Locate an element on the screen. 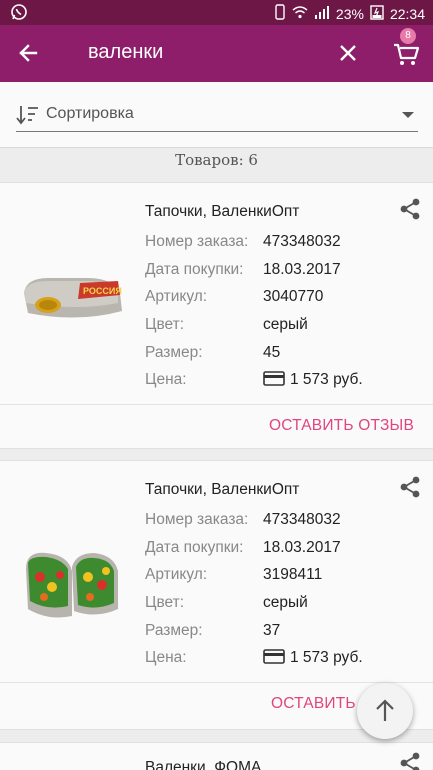  signal-icon is located at coordinates (322, 13).